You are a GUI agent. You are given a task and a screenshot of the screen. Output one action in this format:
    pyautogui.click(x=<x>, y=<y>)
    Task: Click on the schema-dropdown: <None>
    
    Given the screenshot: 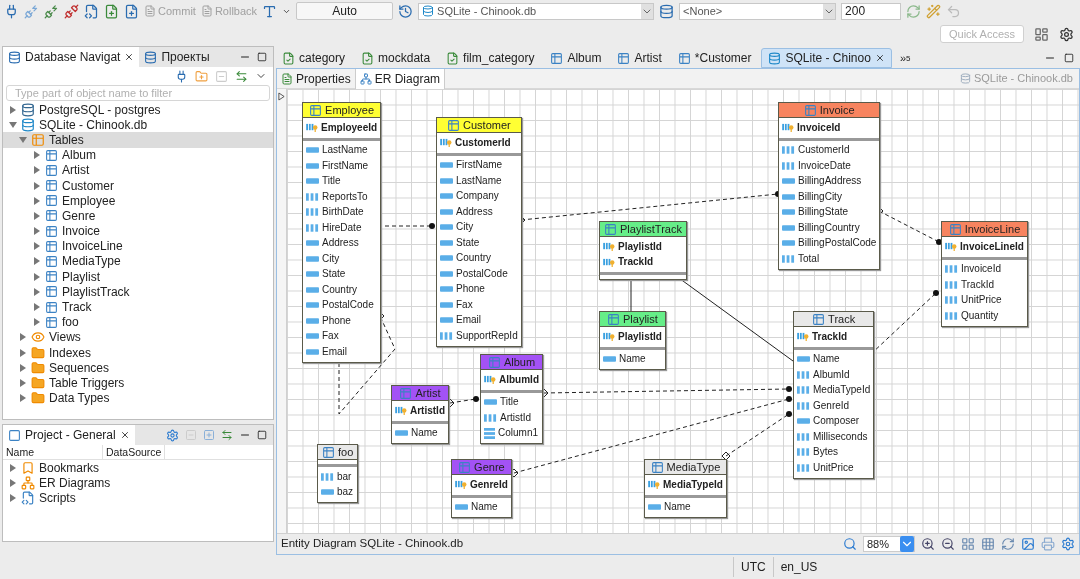 What is the action you would take?
    pyautogui.click(x=758, y=11)
    